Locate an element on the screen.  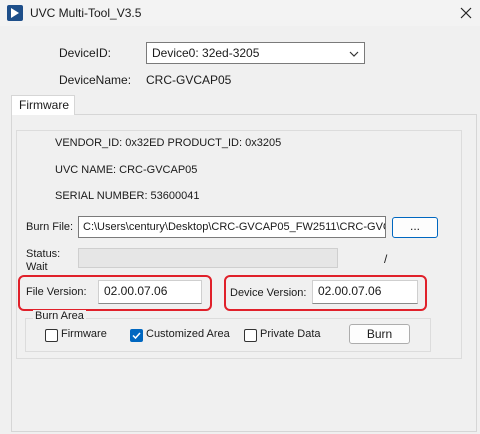
device-version-field: 02.00.07.06 is located at coordinates (365, 292).